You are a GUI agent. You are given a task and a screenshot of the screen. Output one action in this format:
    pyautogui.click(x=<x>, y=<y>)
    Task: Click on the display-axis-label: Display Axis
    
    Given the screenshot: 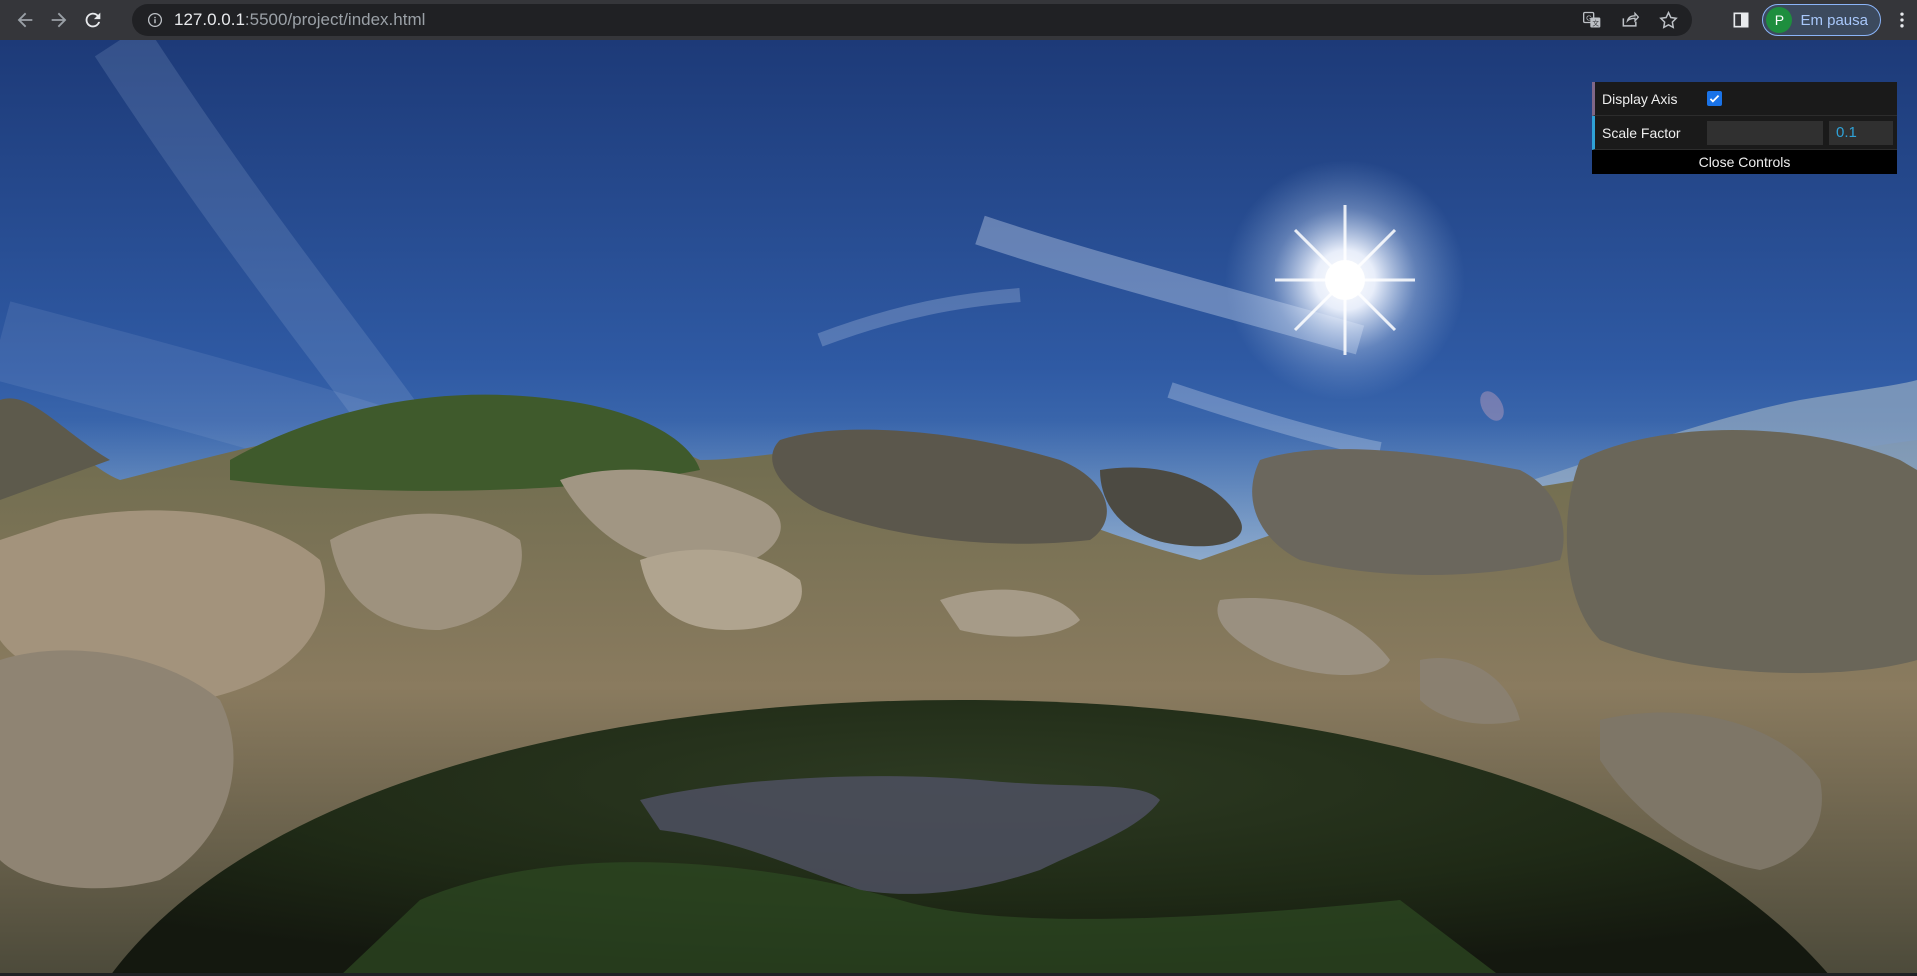 What is the action you would take?
    pyautogui.click(x=1640, y=98)
    